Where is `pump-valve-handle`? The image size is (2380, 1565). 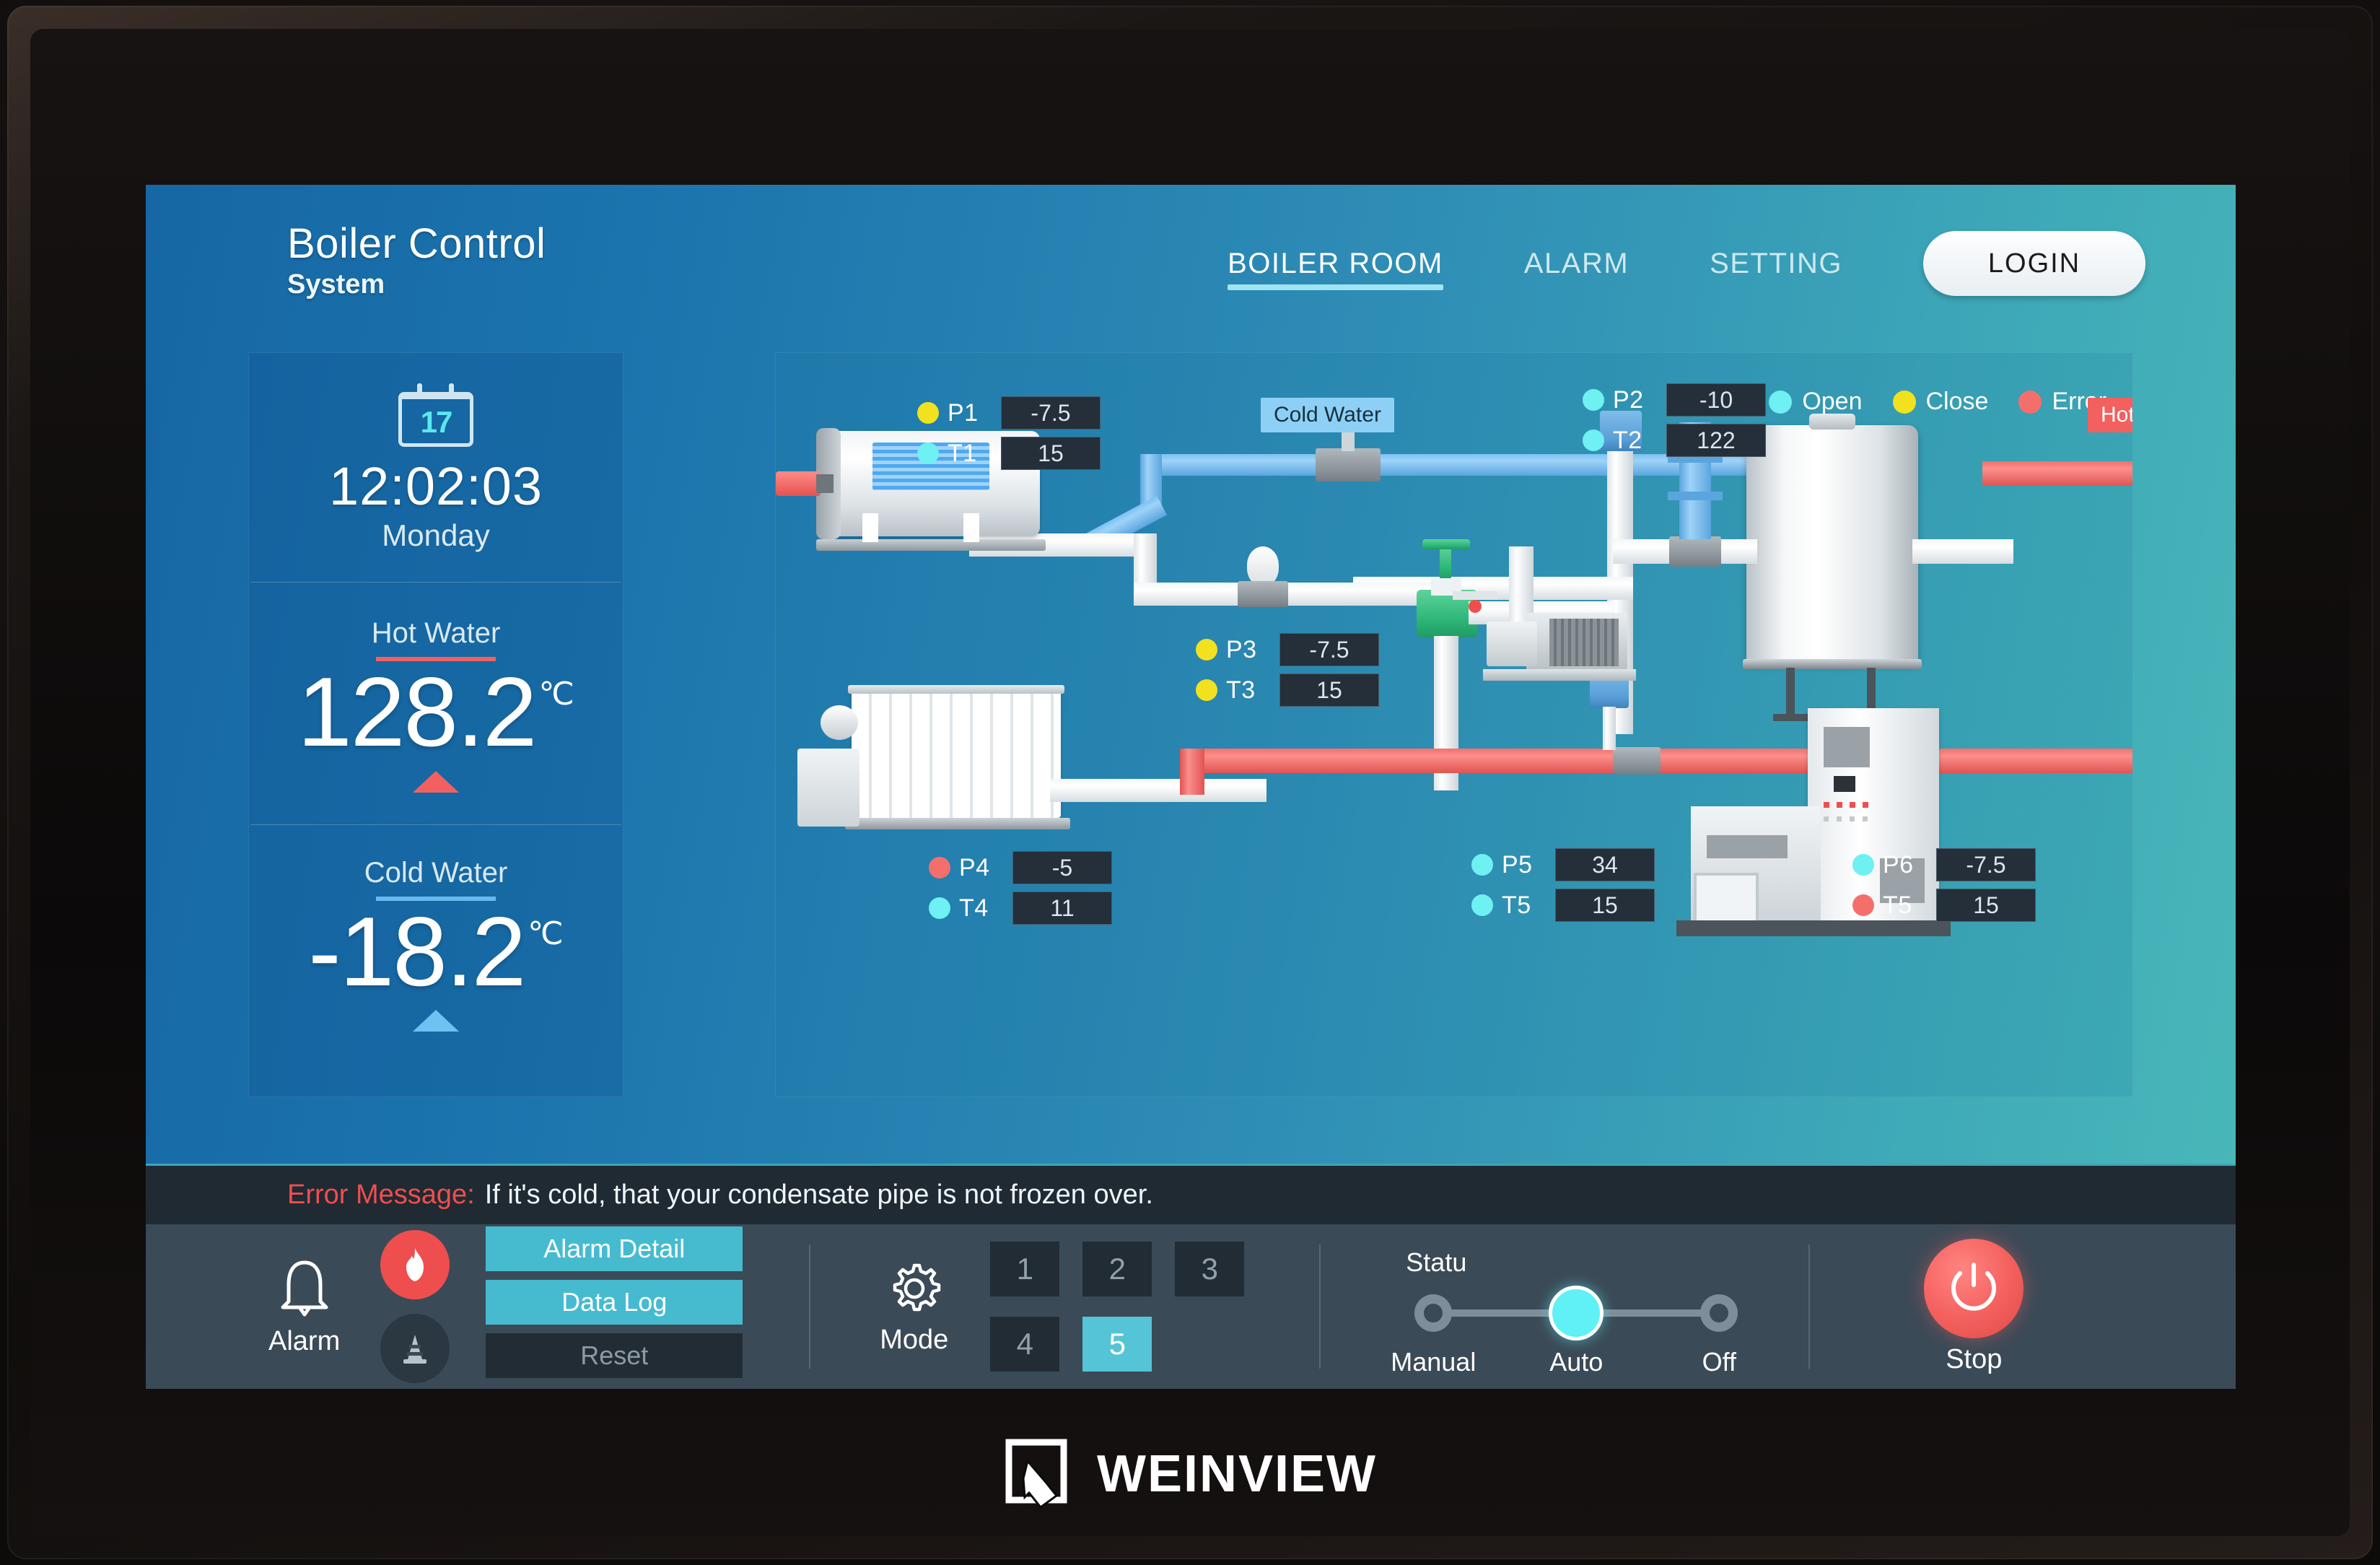 pump-valve-handle is located at coordinates (1475, 595).